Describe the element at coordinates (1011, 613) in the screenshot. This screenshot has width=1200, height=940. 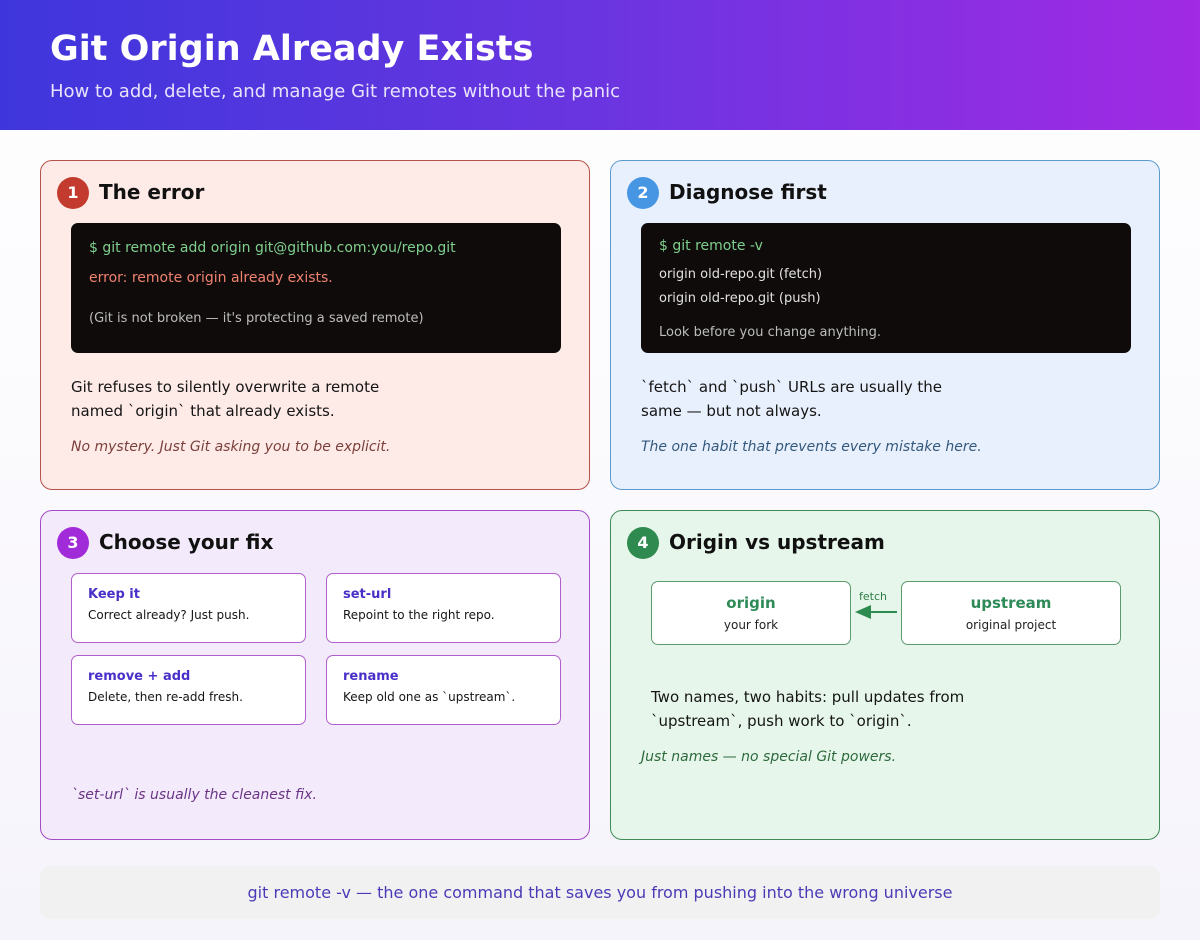
I see `remote-box-upstream: upstream original project` at that location.